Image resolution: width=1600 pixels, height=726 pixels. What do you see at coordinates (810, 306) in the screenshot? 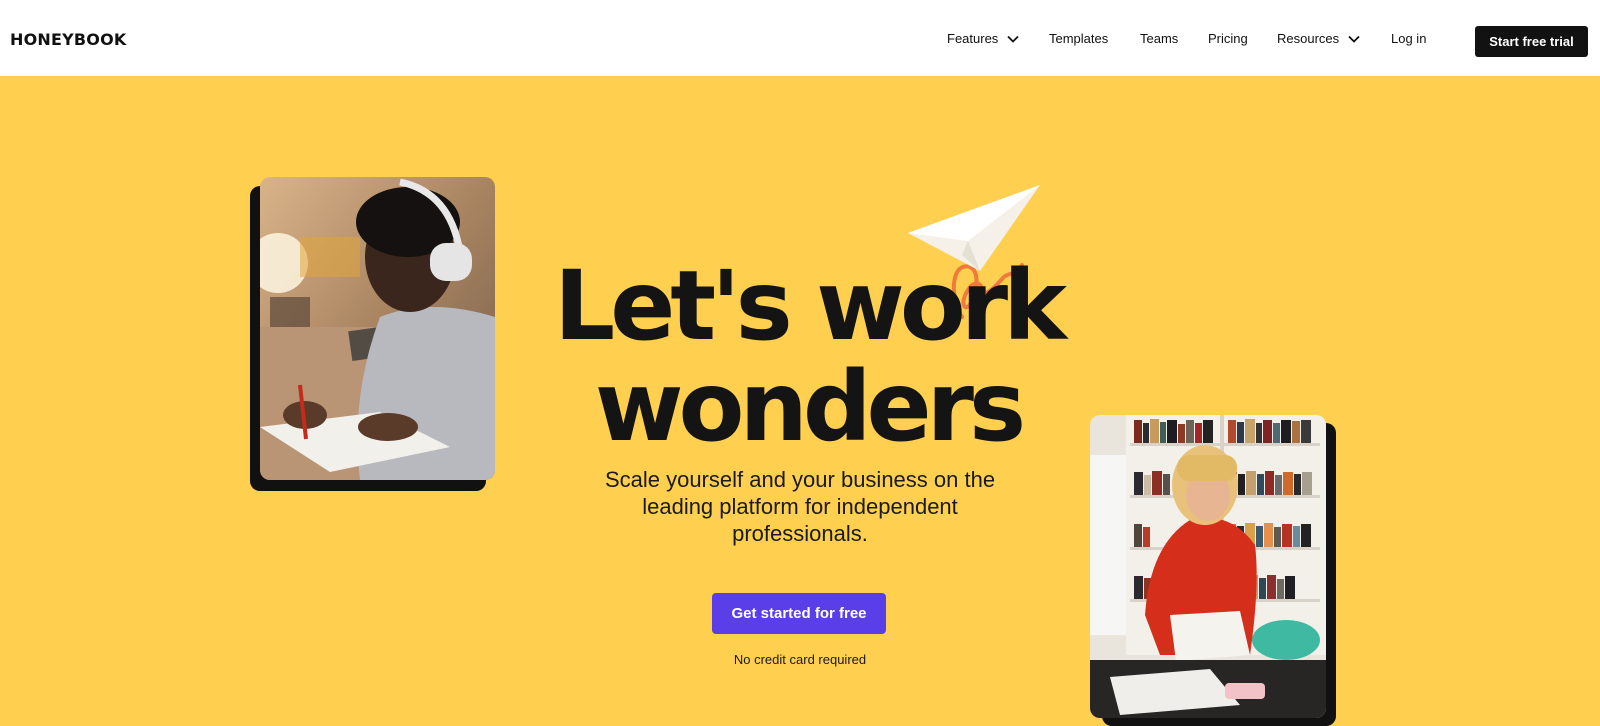
I see `headline-line-1: Let's work` at bounding box center [810, 306].